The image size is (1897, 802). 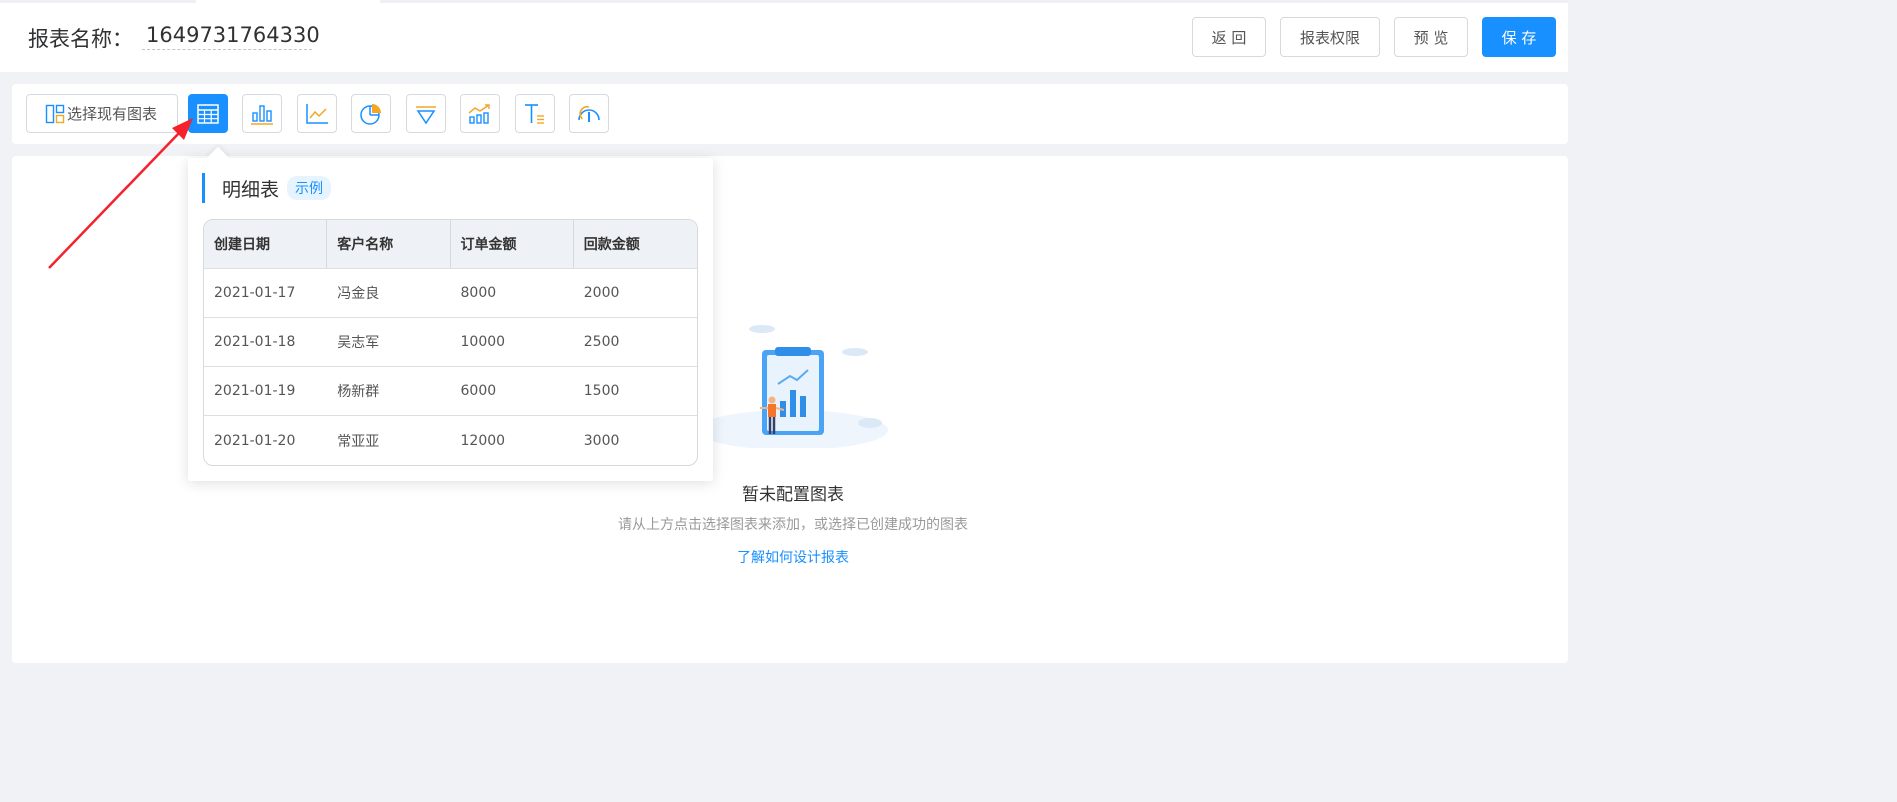 I want to click on table-cell: 2021-01-19, so click(x=255, y=391).